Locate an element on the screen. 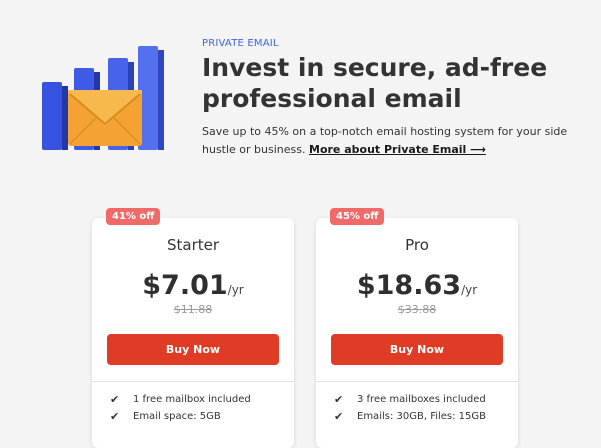 This screenshot has height=448, width=601. feature-text: 3 free mailboxes included is located at coordinates (421, 399).